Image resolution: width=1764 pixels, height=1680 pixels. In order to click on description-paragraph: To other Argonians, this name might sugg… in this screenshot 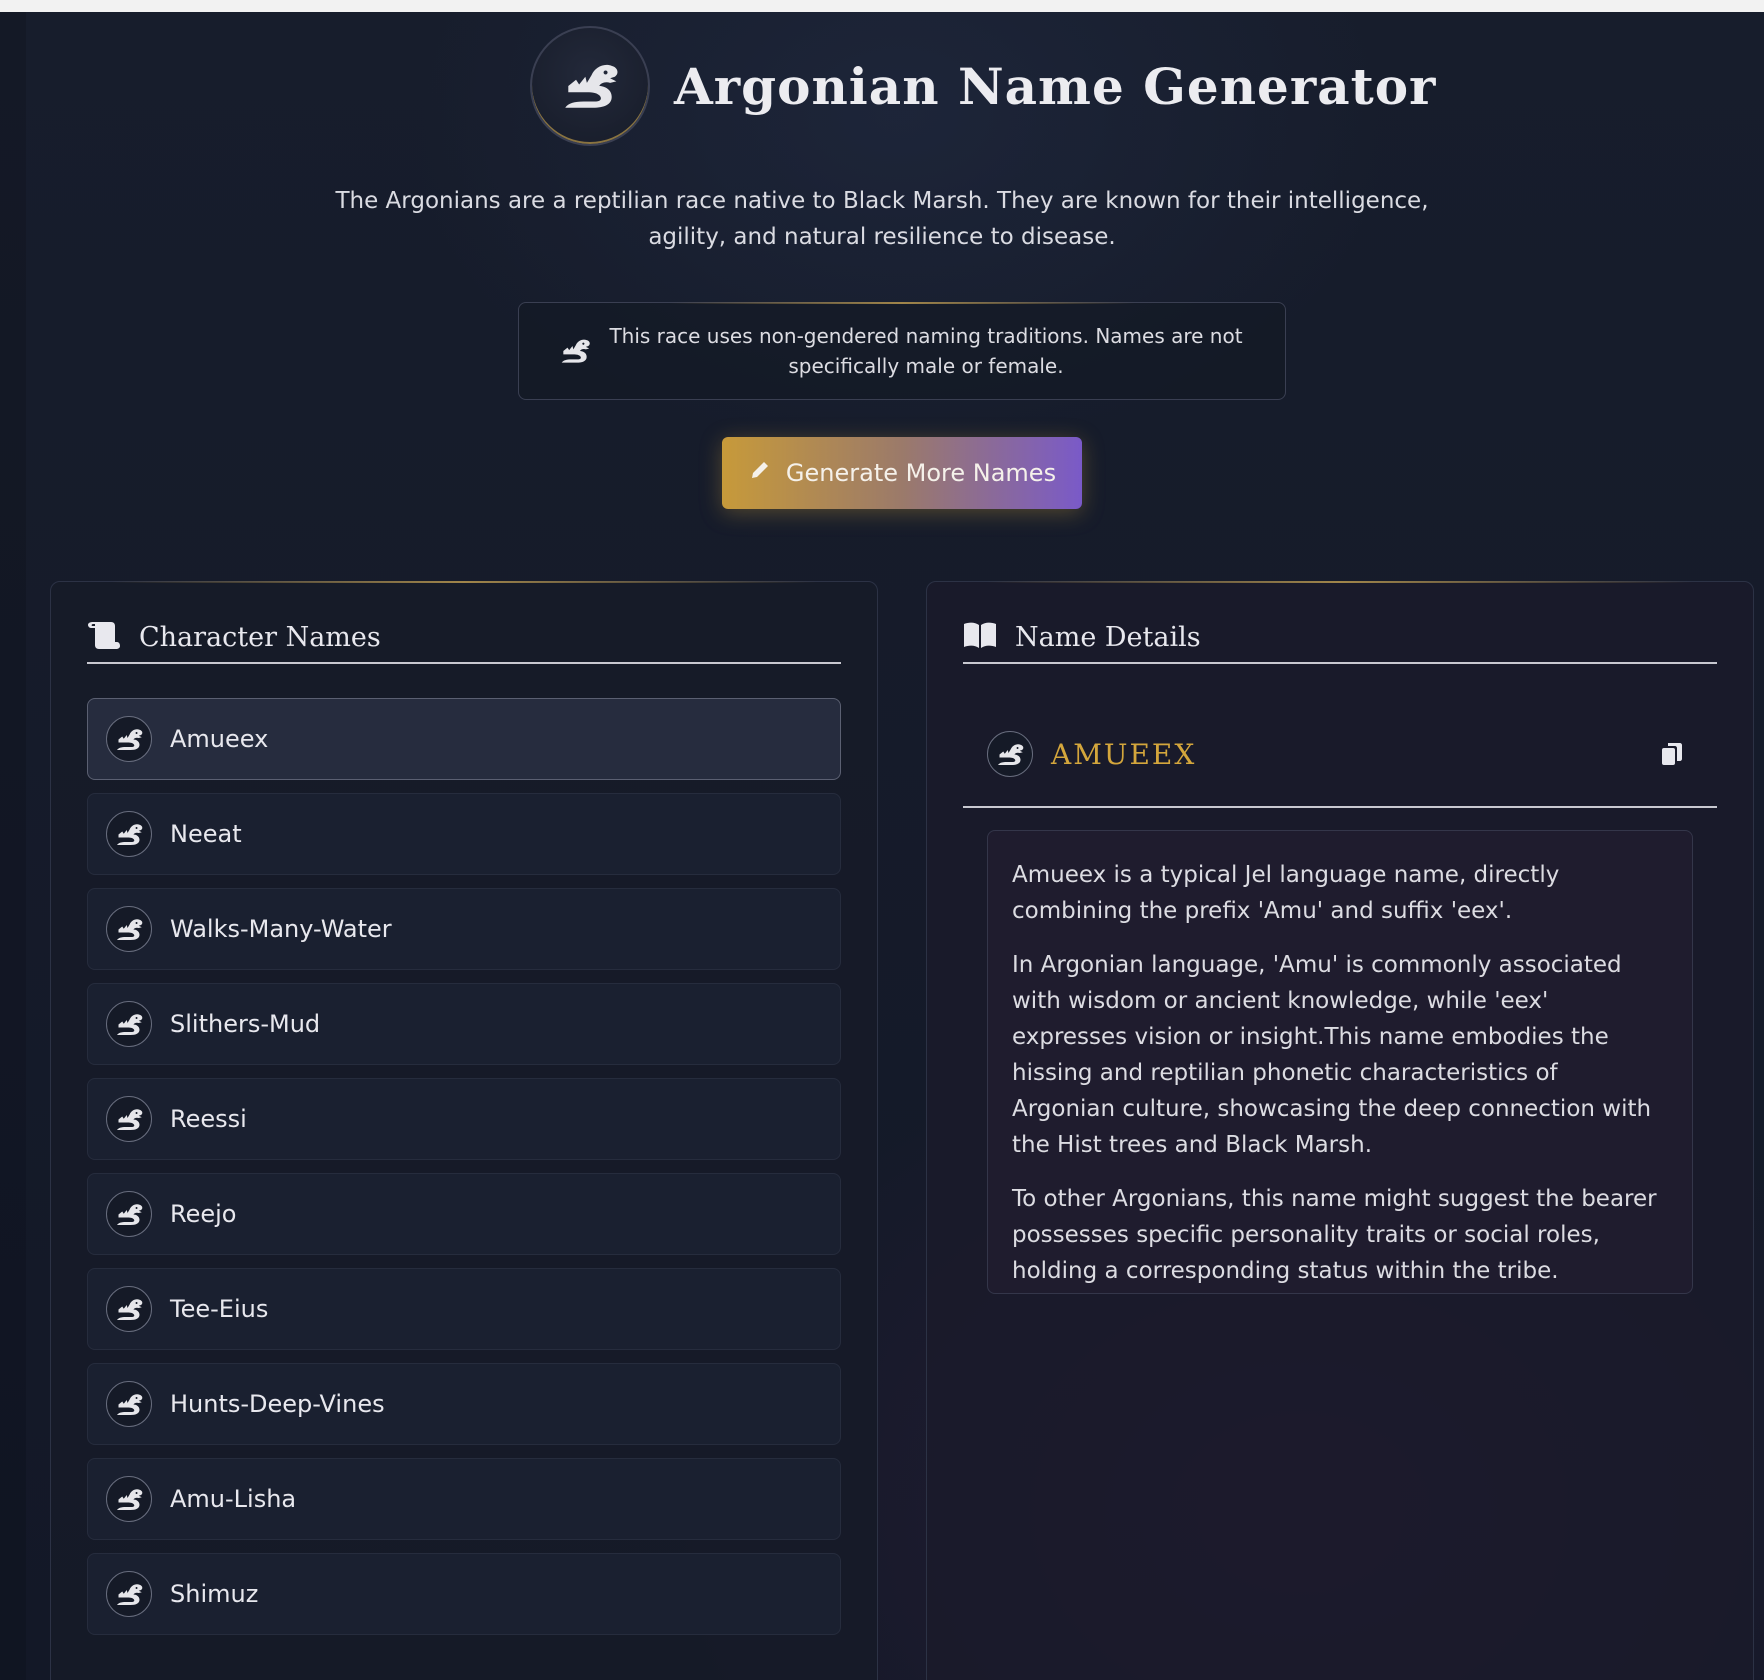, I will do `click(1334, 1235)`.